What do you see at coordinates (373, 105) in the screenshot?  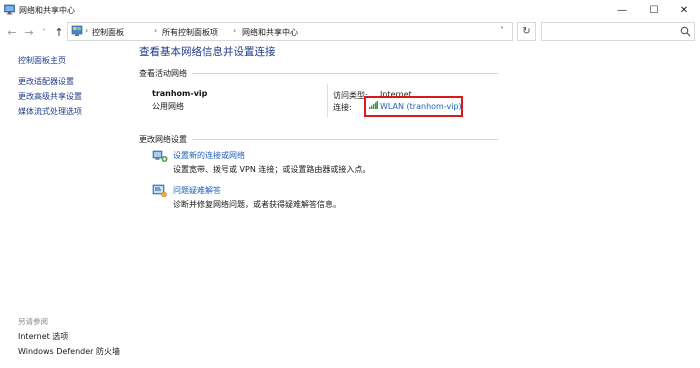 I see `wifi-signal-icon` at bounding box center [373, 105].